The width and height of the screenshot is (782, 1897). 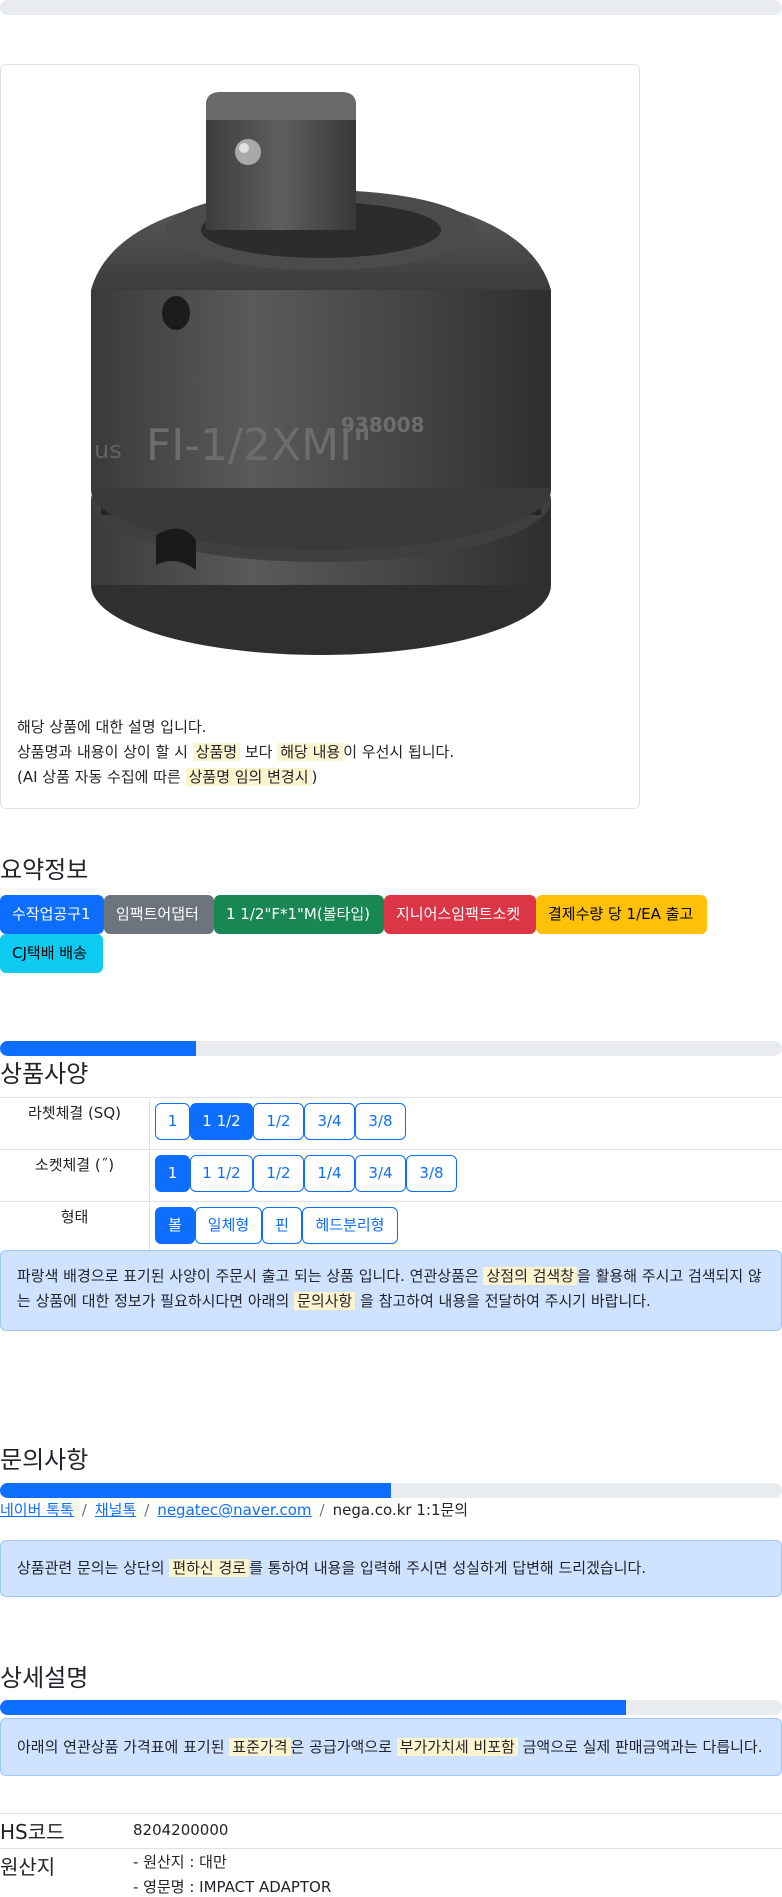 I want to click on detail-progress-bar, so click(x=391, y=1707).